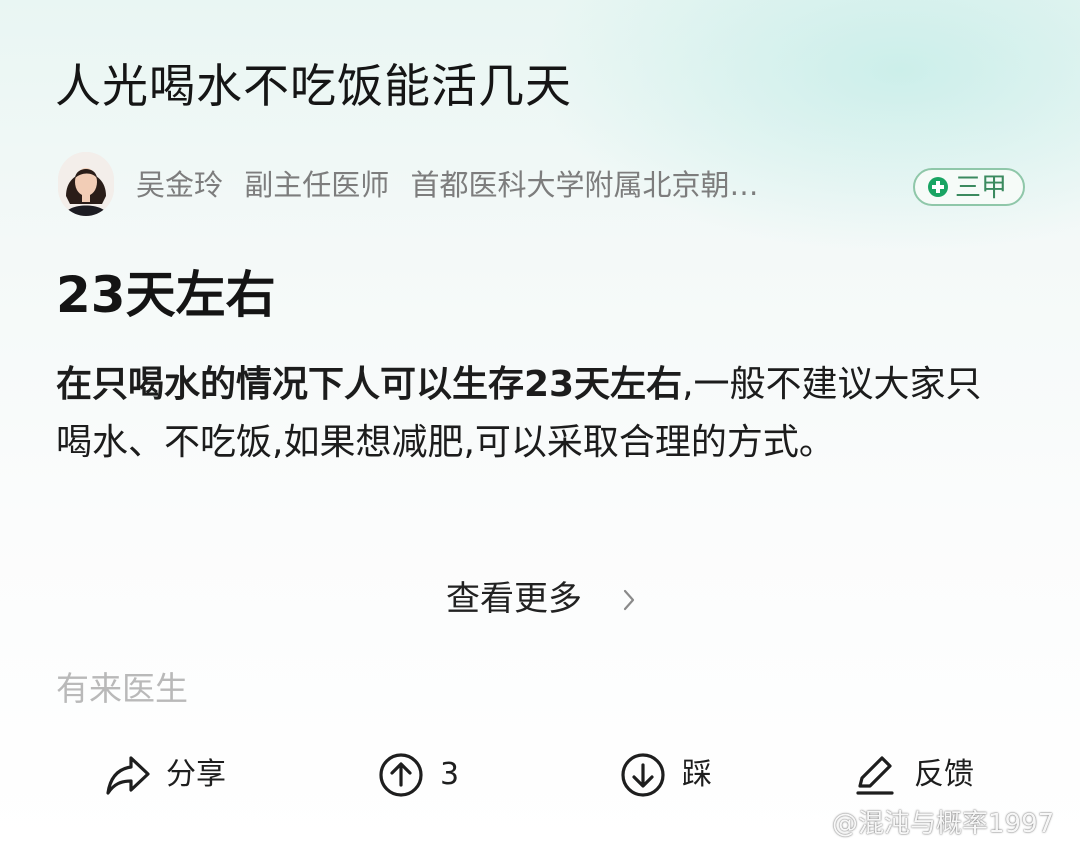 This screenshot has height=848, width=1080. Describe the element at coordinates (697, 774) in the screenshot. I see `downvote-label: 踩` at that location.